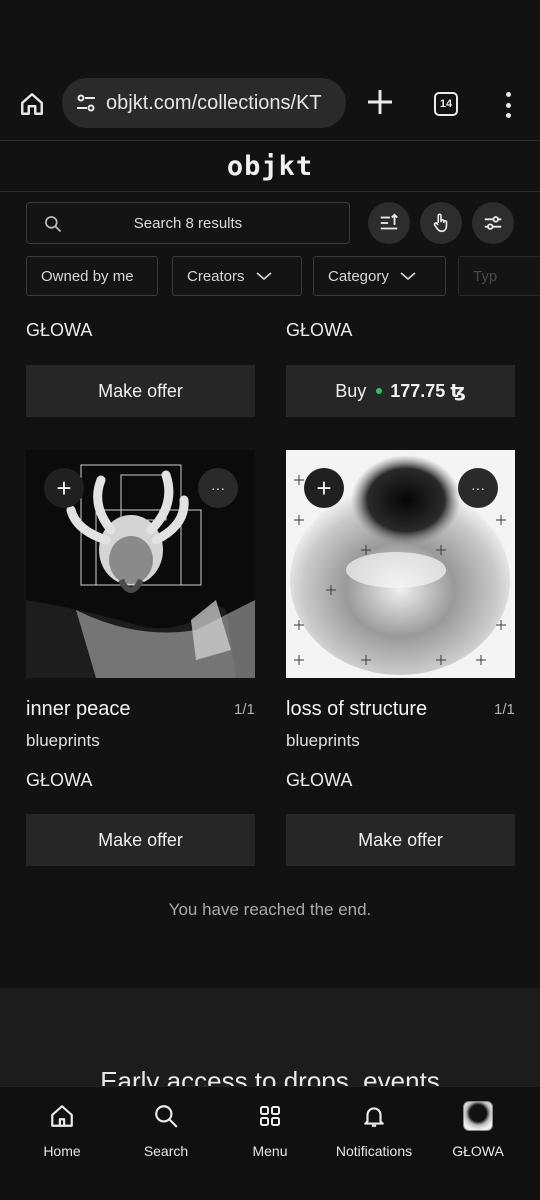 Image resolution: width=540 pixels, height=1200 pixels. I want to click on filter-owned-by-me: Owned by me, so click(92, 276).